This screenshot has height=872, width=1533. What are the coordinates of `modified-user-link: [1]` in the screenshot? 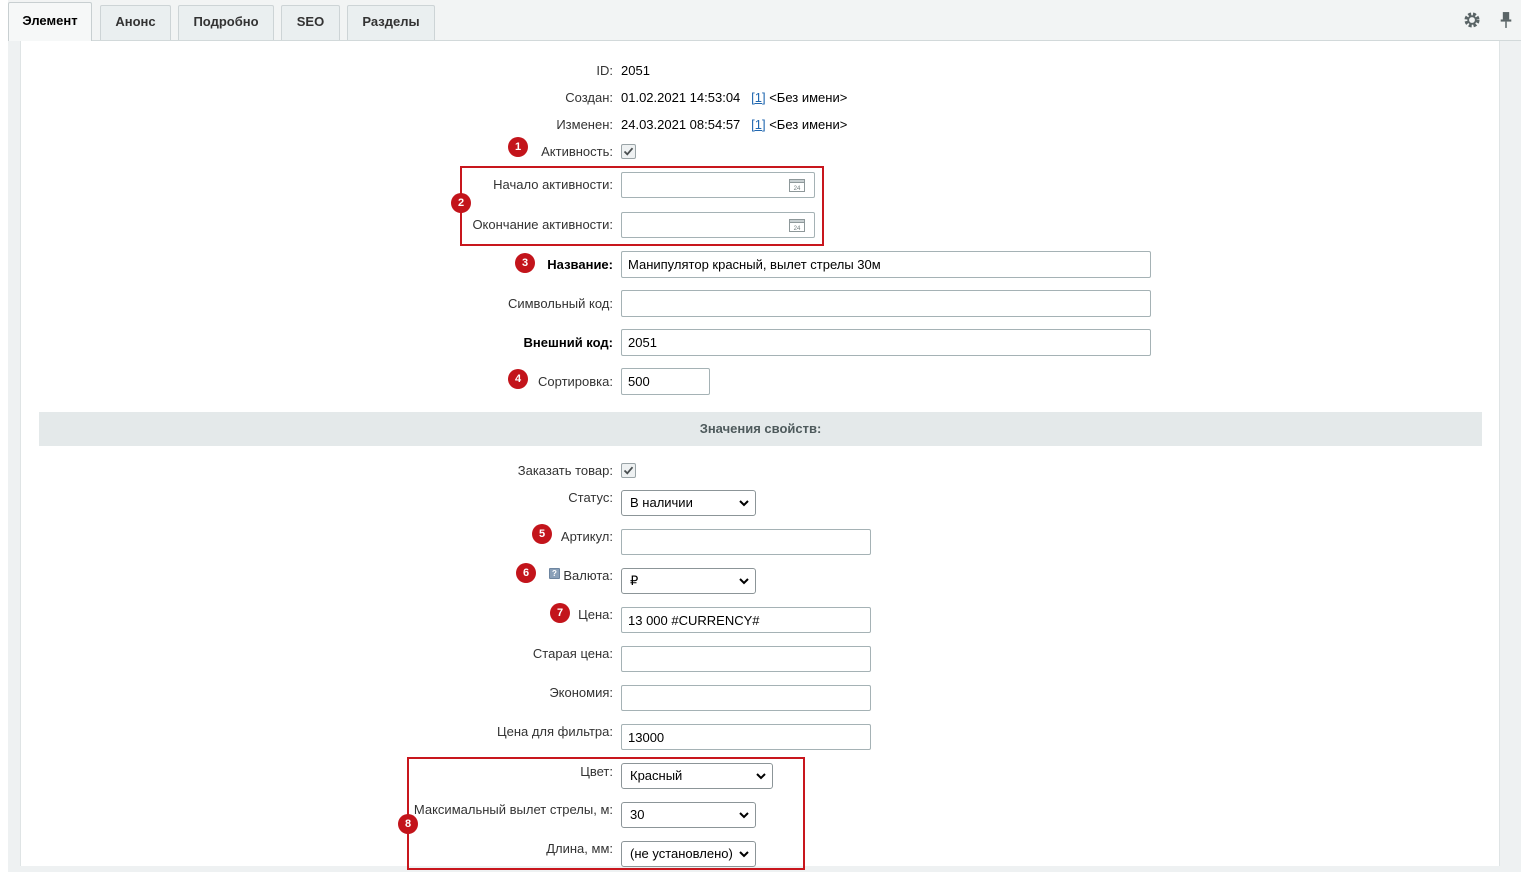 It's located at (758, 124).